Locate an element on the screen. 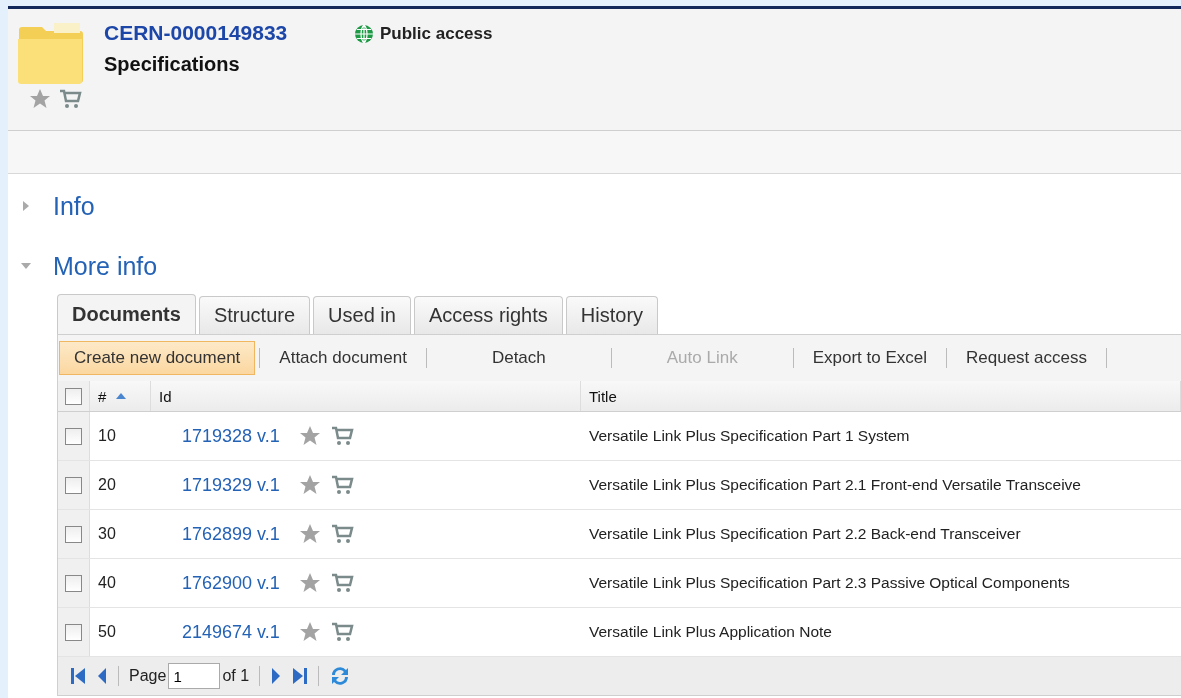  tab: Used in is located at coordinates (362, 315).